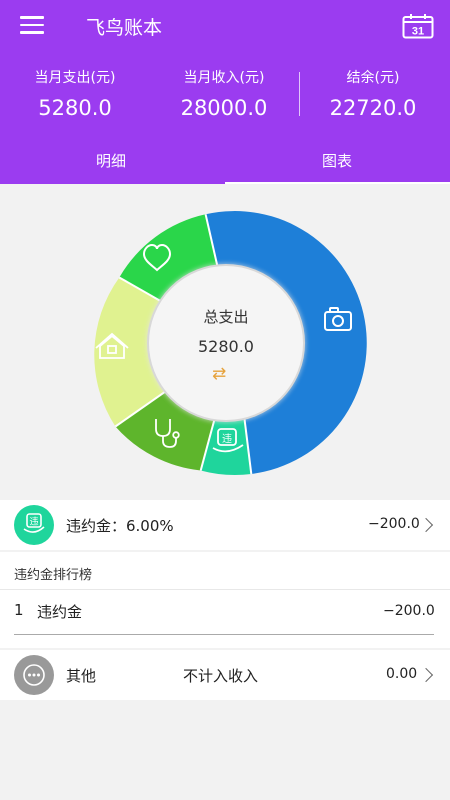  I want to click on stat-income-label: 当月收入(元), so click(224, 78).